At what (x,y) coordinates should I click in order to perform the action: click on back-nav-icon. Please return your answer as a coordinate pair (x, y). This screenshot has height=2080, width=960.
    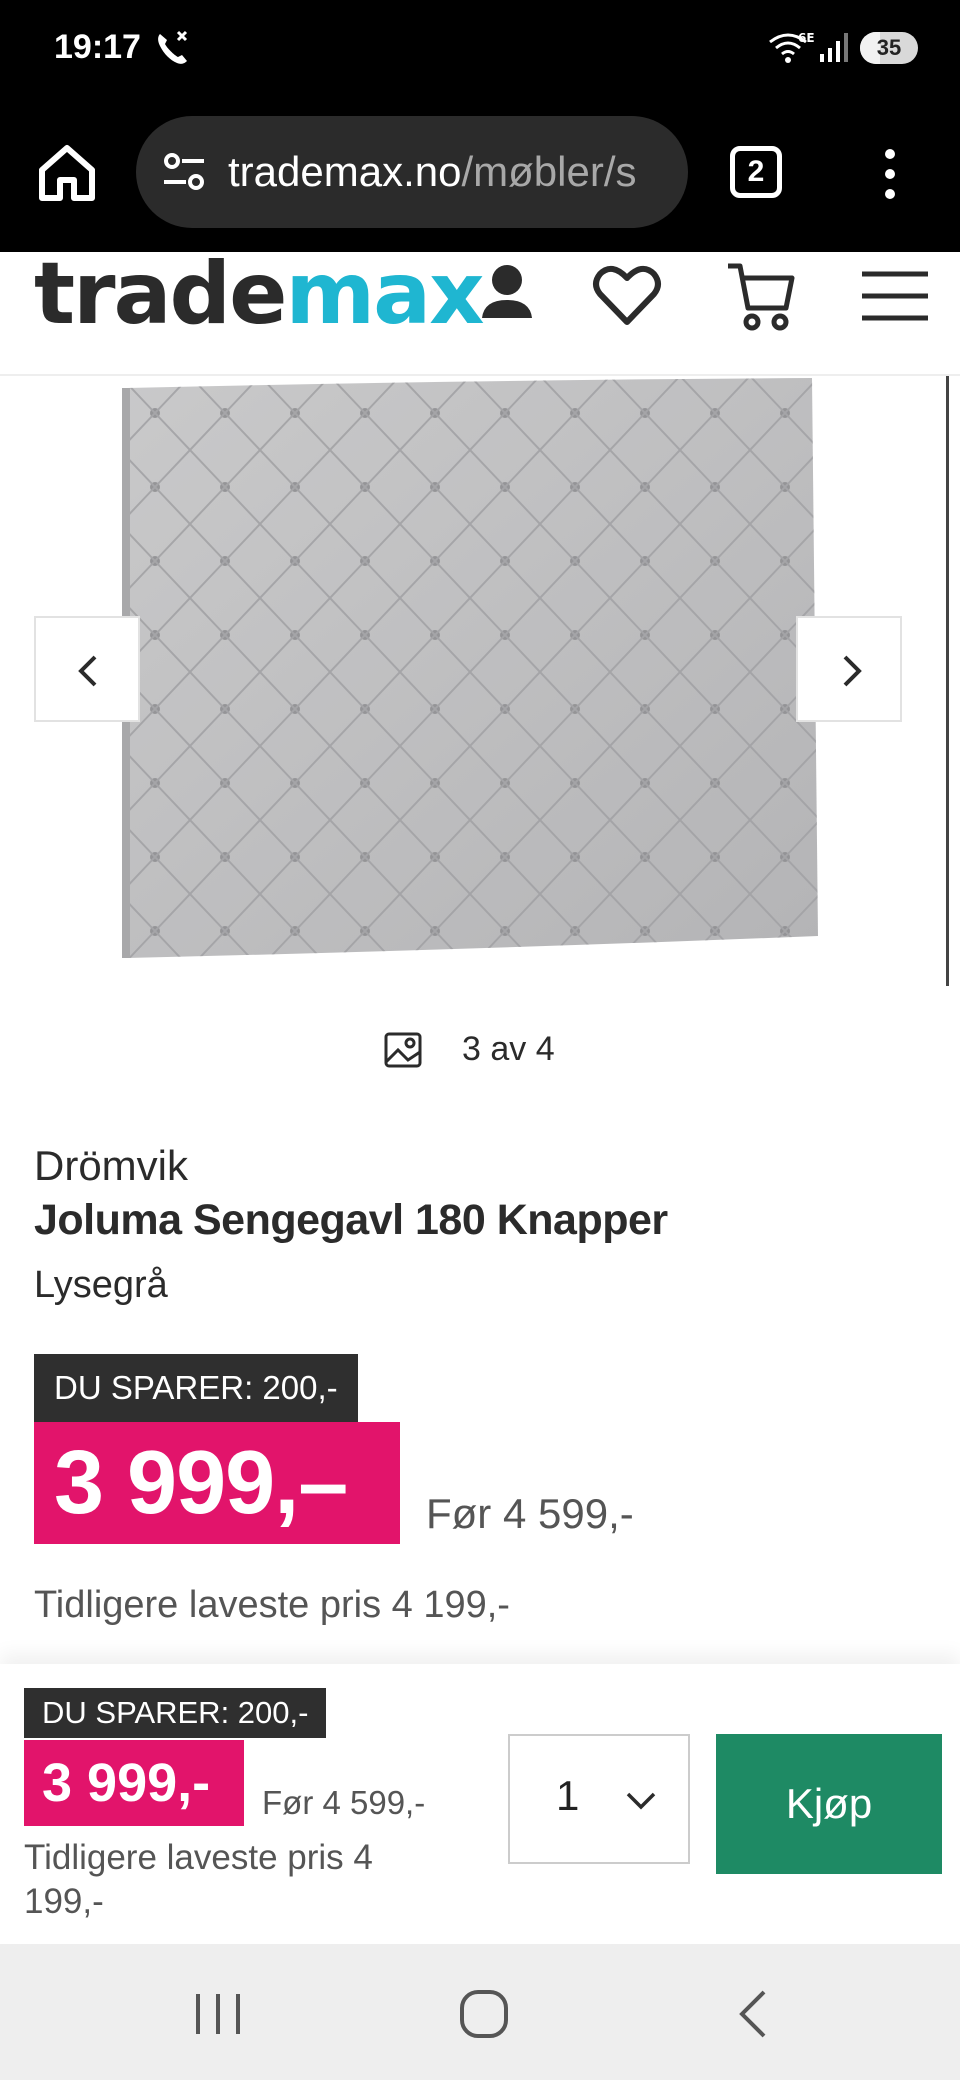
    Looking at the image, I should click on (756, 2014).